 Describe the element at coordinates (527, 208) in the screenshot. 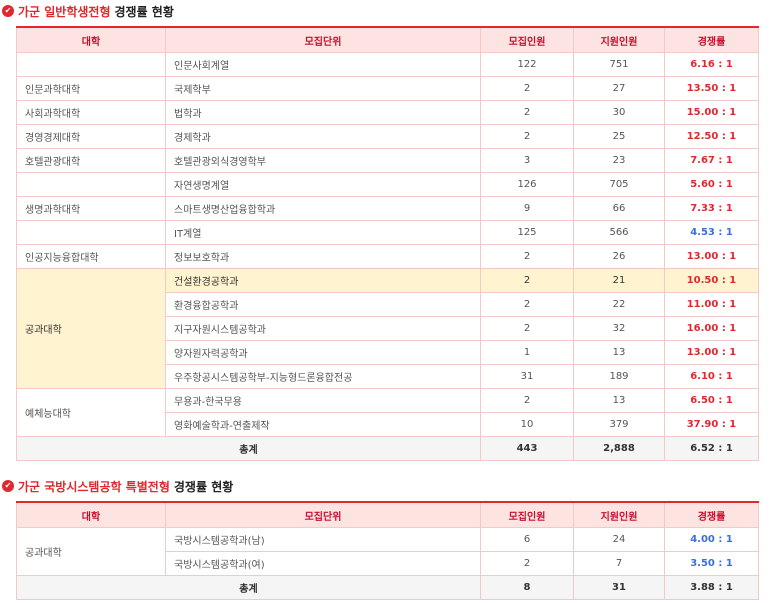

I see `quota-cell: 9` at that location.